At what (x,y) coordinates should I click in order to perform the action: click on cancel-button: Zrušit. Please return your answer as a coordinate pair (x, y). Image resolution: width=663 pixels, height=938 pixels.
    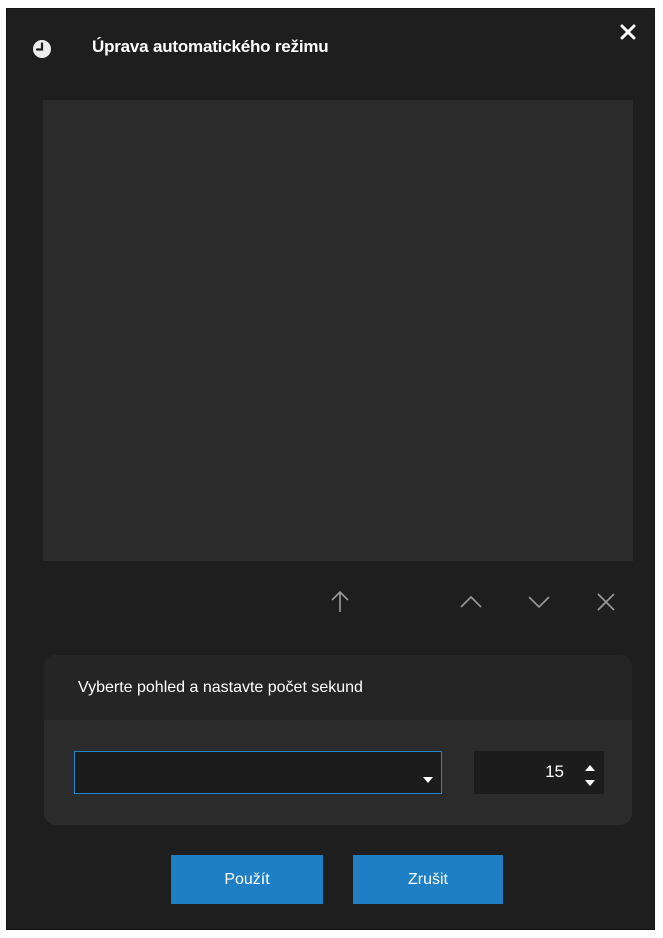
    Looking at the image, I should click on (428, 879).